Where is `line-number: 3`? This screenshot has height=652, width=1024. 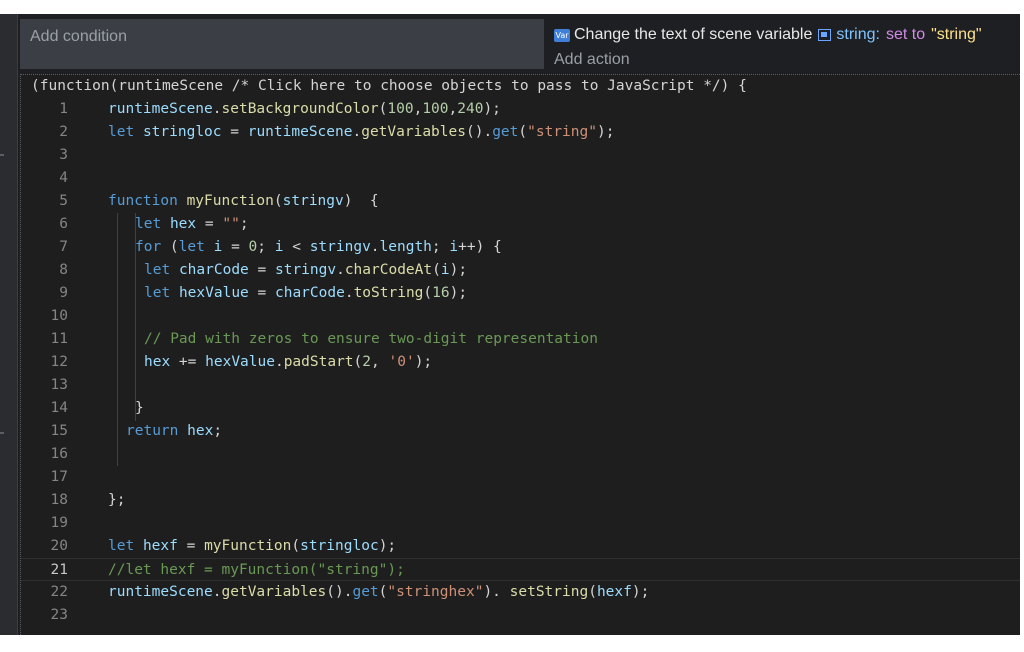
line-number: 3 is located at coordinates (63, 155).